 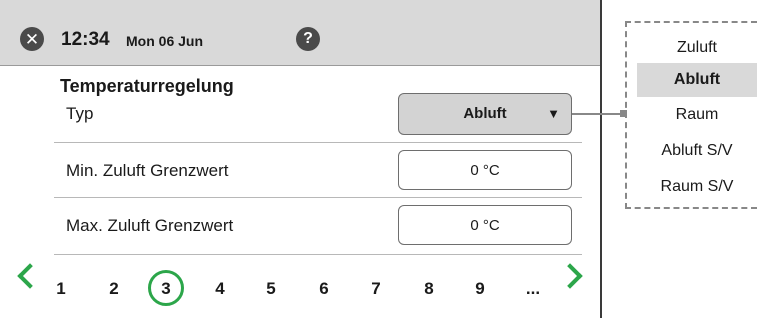 I want to click on typ-dropdown-menu: Zuluft Abluft Raum Abluft S/V Raum S/V, so click(x=691, y=115).